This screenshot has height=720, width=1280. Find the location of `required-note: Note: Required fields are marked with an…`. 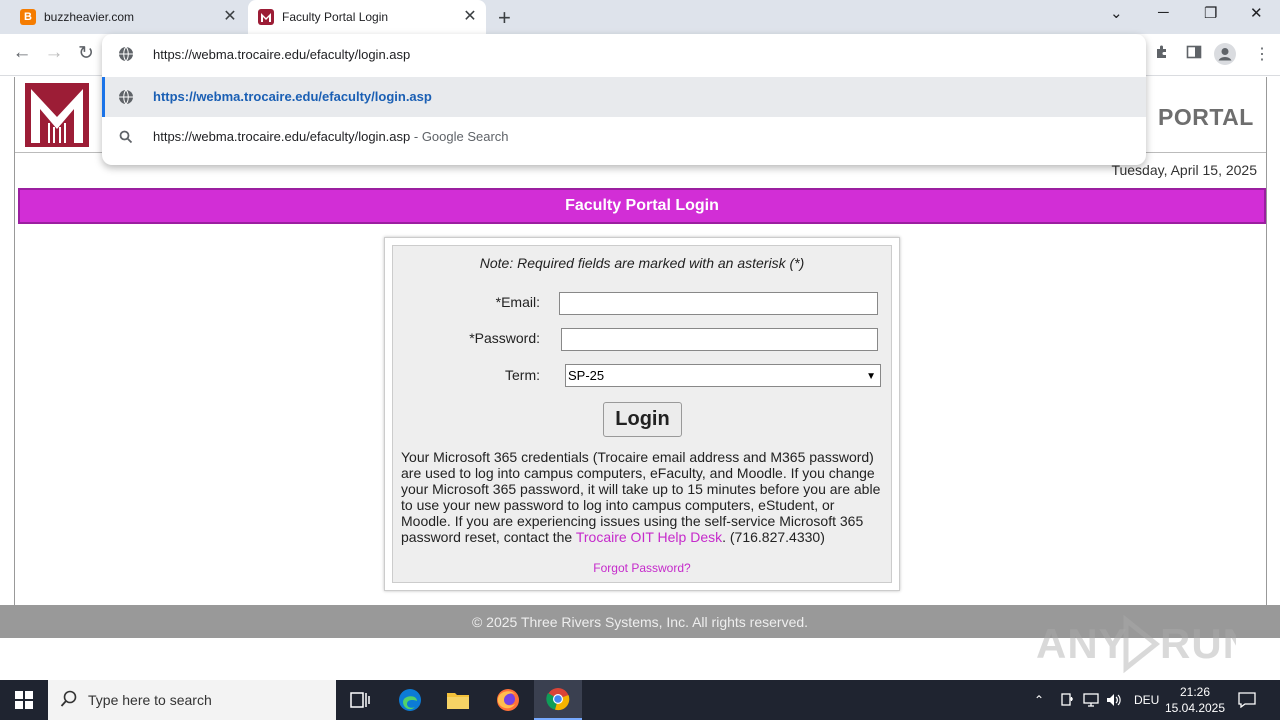

required-note: Note: Required fields are marked with an… is located at coordinates (642, 263).